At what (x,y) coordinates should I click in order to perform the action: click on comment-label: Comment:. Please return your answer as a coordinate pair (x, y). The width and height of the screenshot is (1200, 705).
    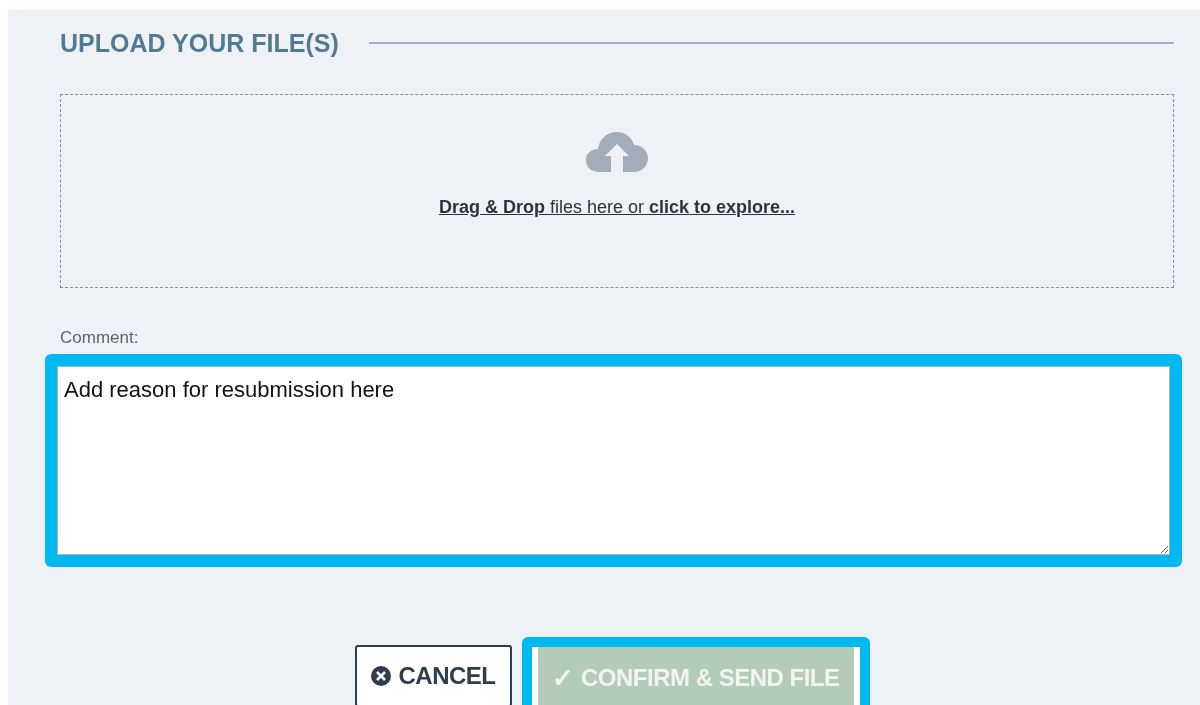
    Looking at the image, I should click on (99, 338).